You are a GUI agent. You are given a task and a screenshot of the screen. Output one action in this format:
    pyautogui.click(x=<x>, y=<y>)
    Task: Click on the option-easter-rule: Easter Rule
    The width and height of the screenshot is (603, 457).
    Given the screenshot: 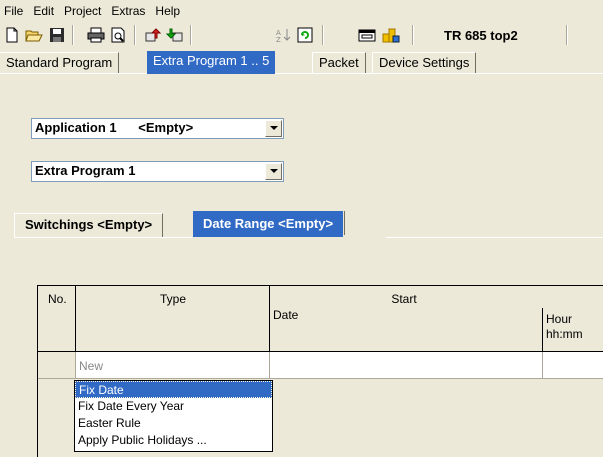 What is the action you would take?
    pyautogui.click(x=173, y=423)
    